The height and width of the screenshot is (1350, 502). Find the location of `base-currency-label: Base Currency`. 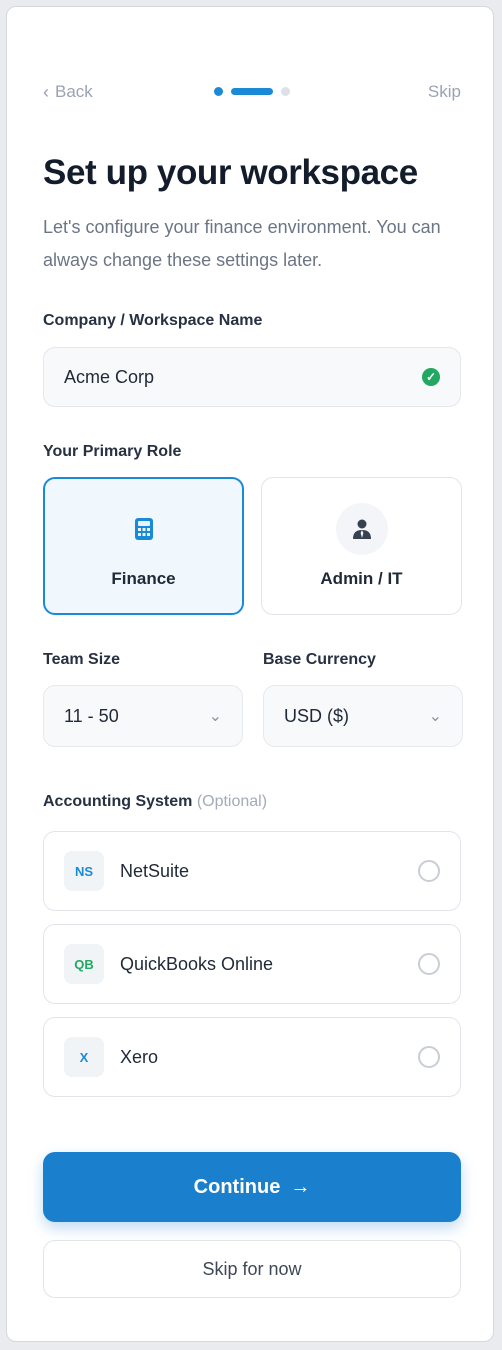

base-currency-label: Base Currency is located at coordinates (319, 659).